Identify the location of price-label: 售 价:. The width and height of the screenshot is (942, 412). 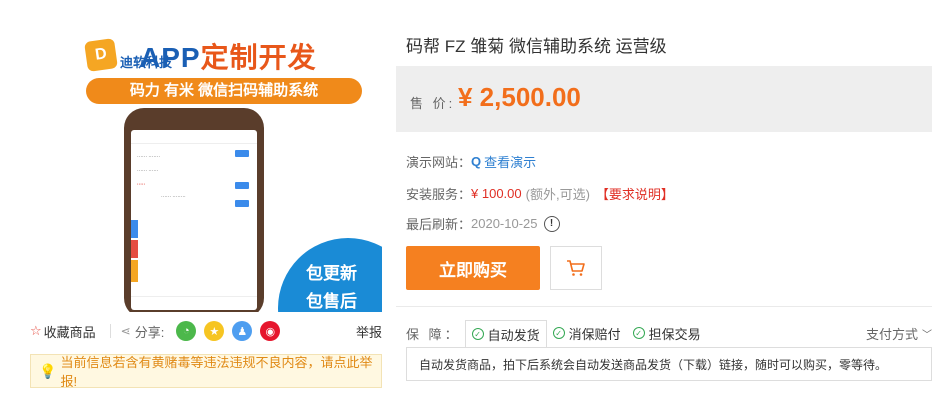
(433, 103).